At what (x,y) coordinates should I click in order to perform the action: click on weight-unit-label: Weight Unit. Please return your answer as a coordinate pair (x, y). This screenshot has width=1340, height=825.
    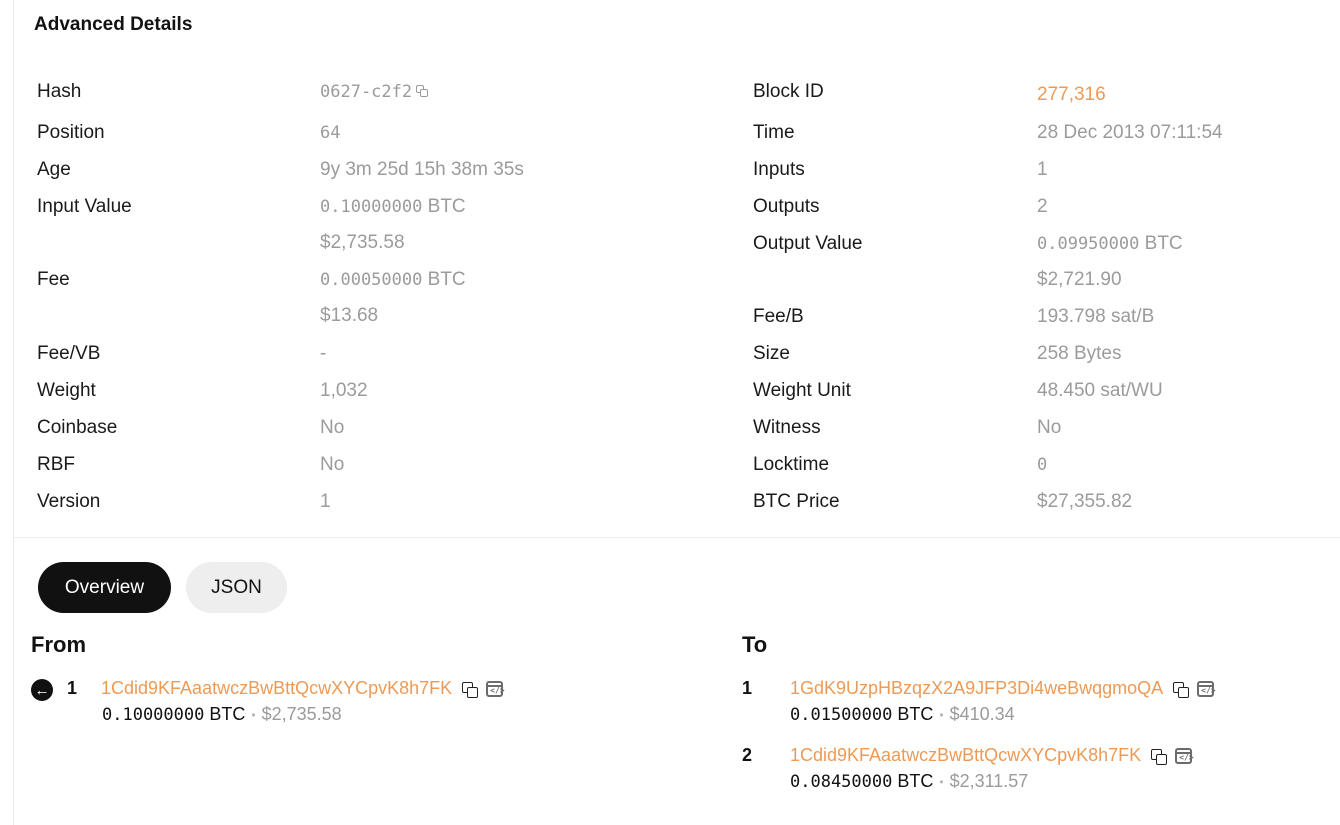
    Looking at the image, I should click on (802, 390).